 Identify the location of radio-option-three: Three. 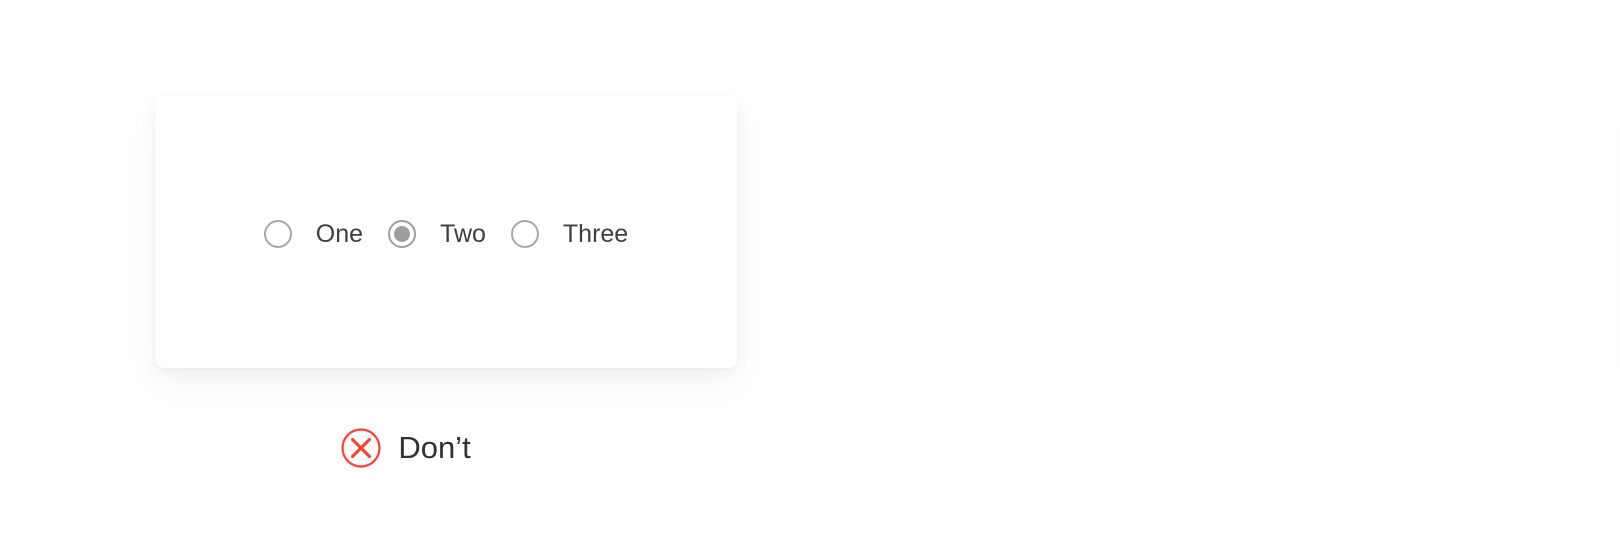
(569, 234).